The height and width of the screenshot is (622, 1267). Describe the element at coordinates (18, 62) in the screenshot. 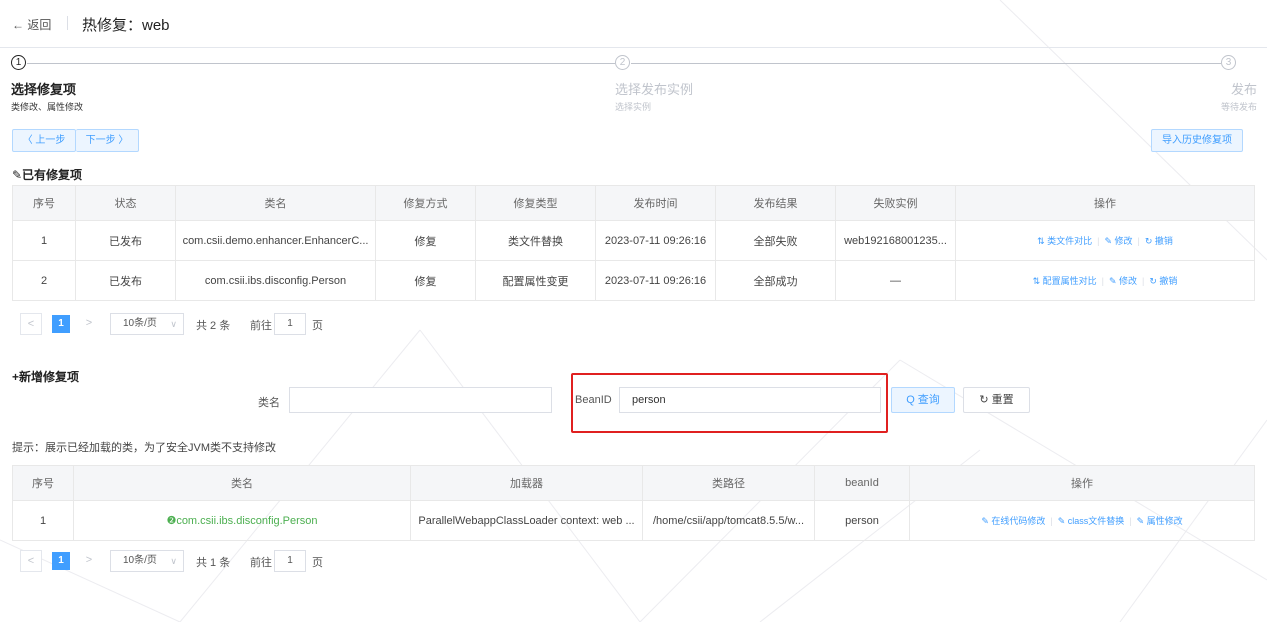

I see `step-1-number: 1` at that location.